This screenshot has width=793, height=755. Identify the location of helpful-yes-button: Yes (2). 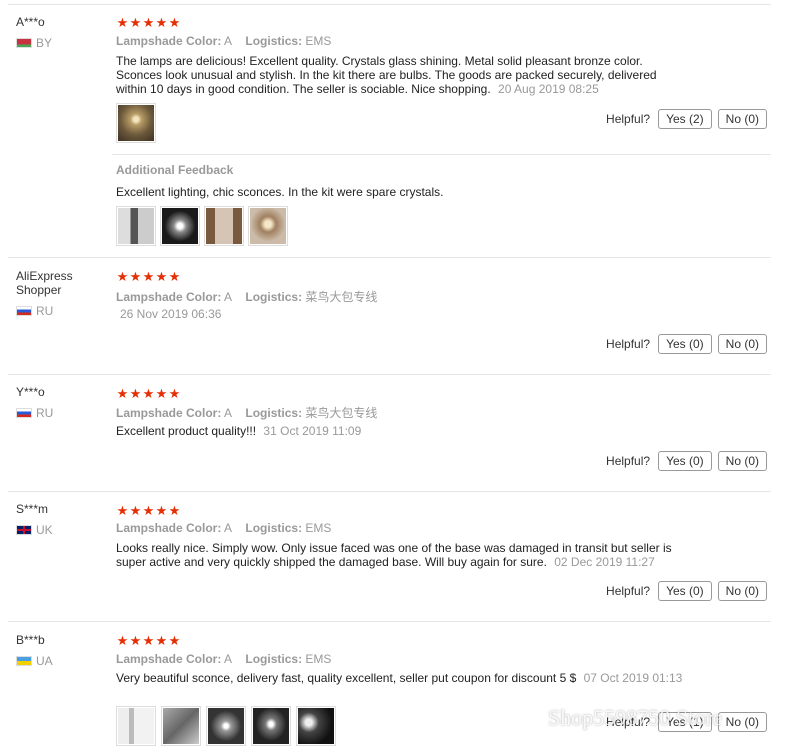
(685, 119).